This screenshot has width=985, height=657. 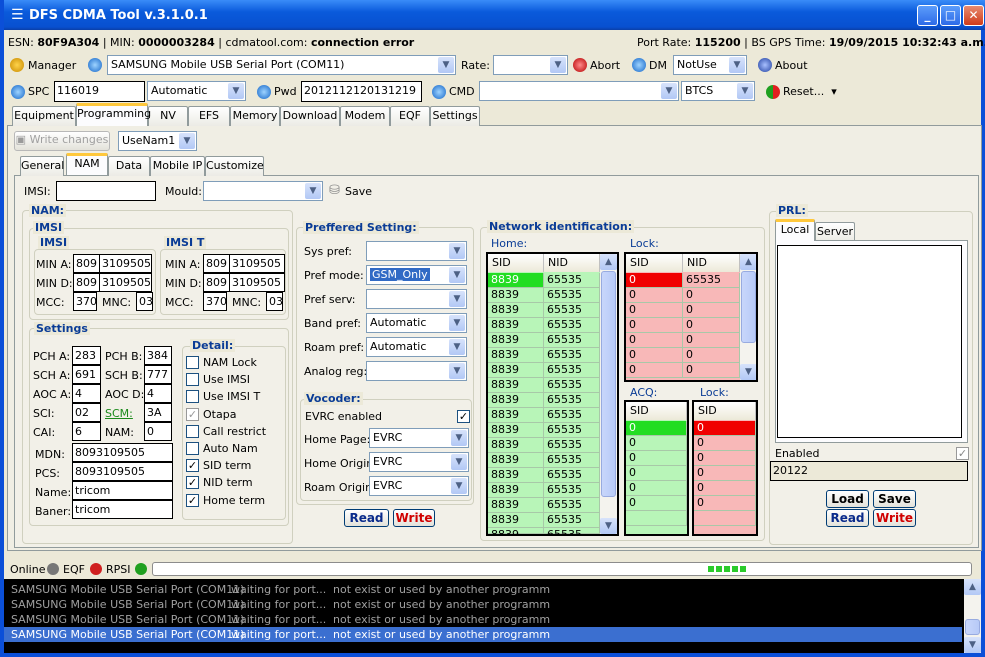 I want to click on imsi-input, so click(x=106, y=191).